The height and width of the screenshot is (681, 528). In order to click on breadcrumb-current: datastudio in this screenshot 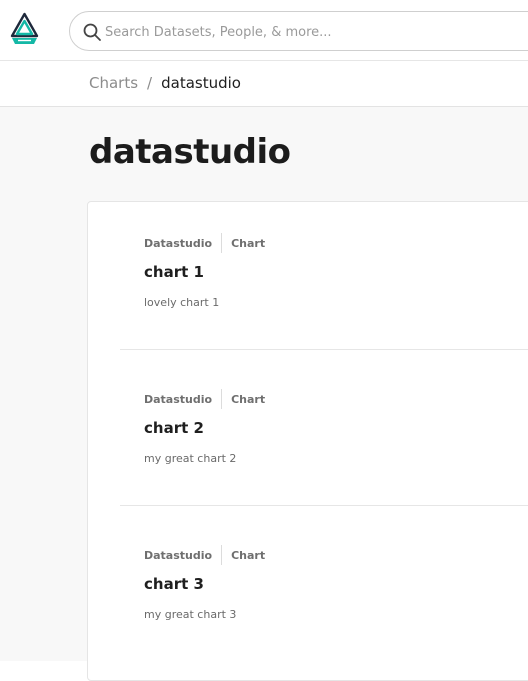, I will do `click(201, 83)`.